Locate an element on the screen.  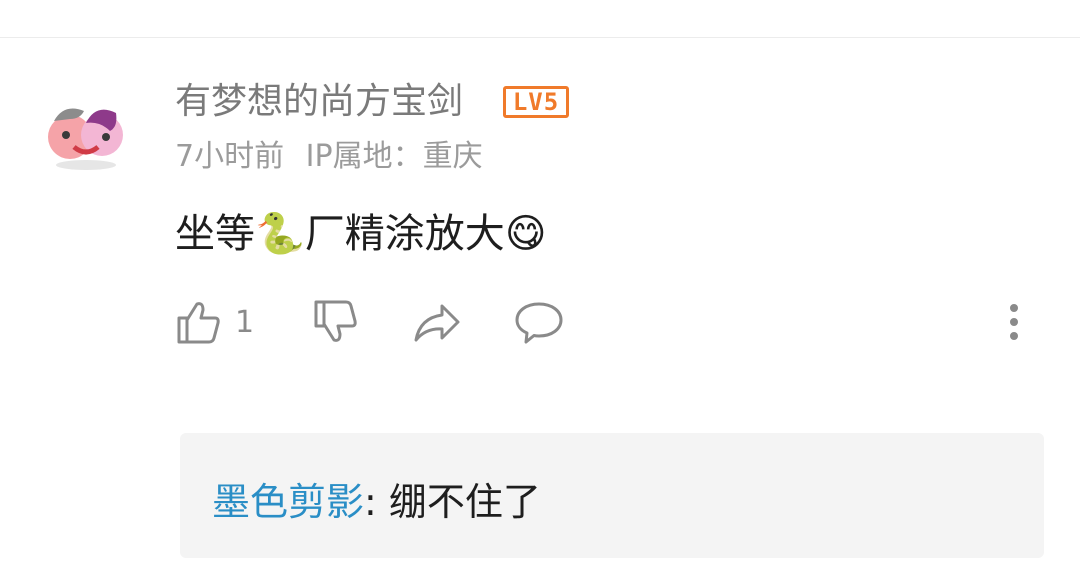
username: 有梦想的尚方宝剑 is located at coordinates (319, 102).